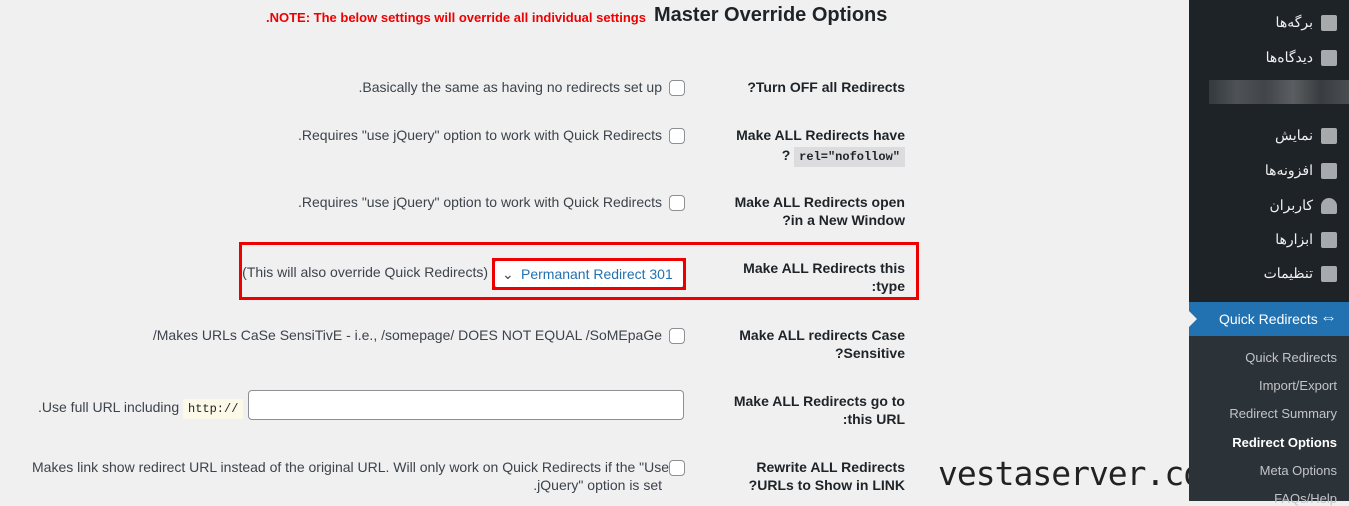 This screenshot has height=506, width=1349. Describe the element at coordinates (1305, 498) in the screenshot. I see `submenu-faqs-help: FAQs/Help` at that location.